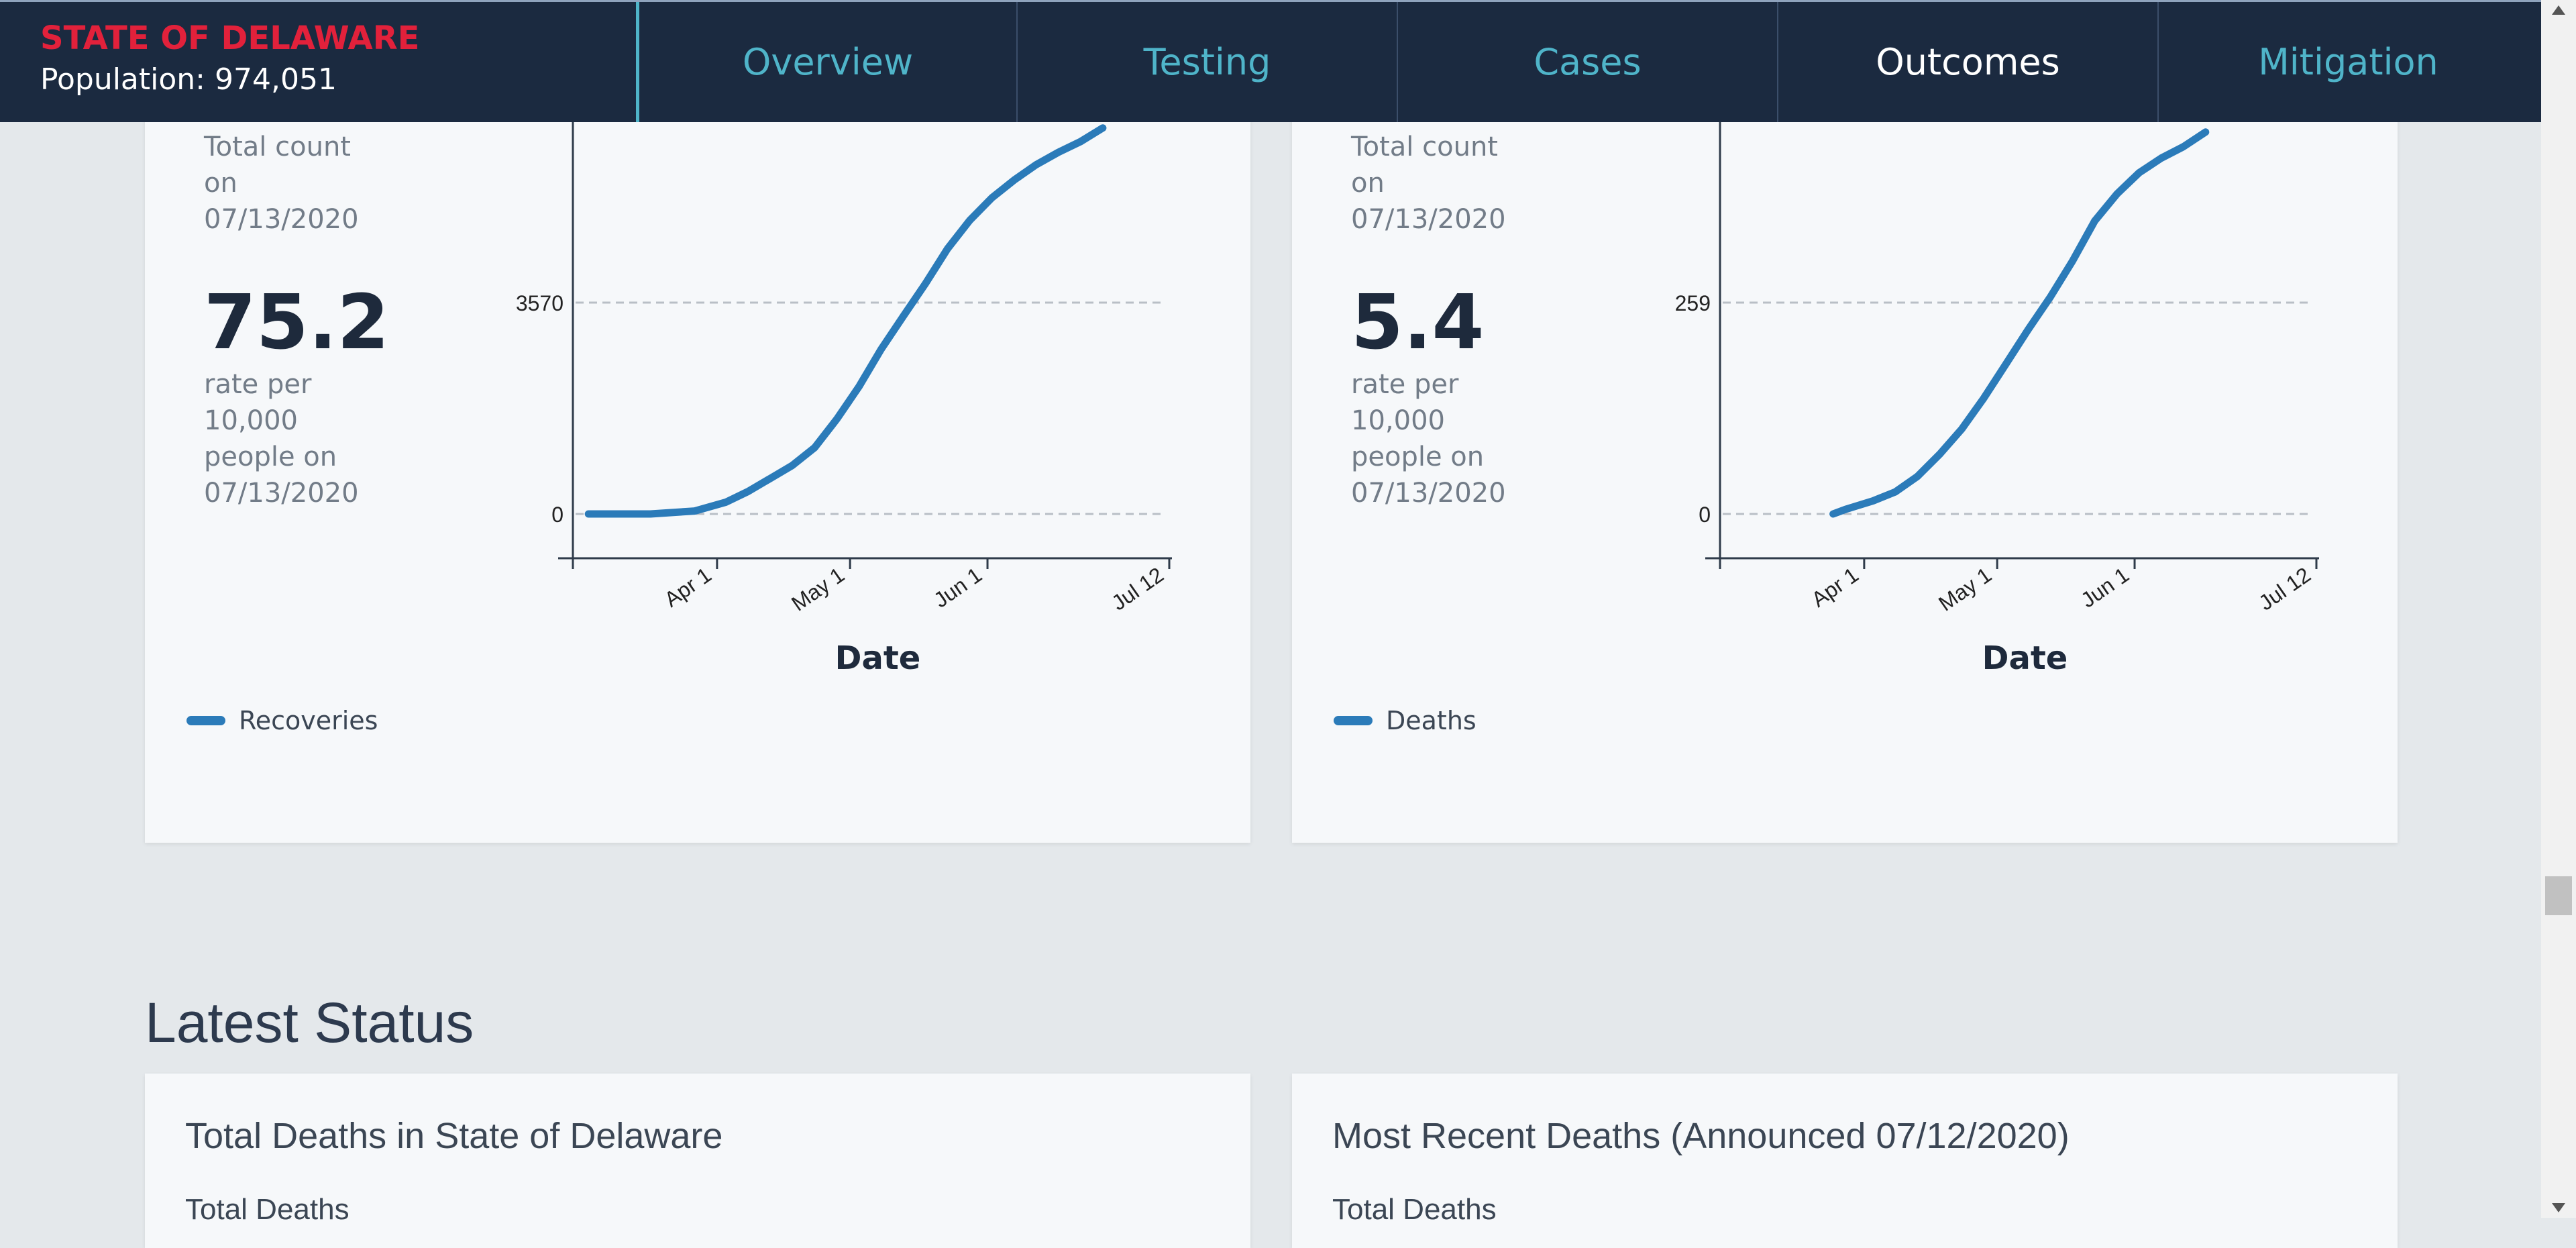 This screenshot has width=2576, height=1248. I want to click on deaths-legend: Deaths, so click(1405, 721).